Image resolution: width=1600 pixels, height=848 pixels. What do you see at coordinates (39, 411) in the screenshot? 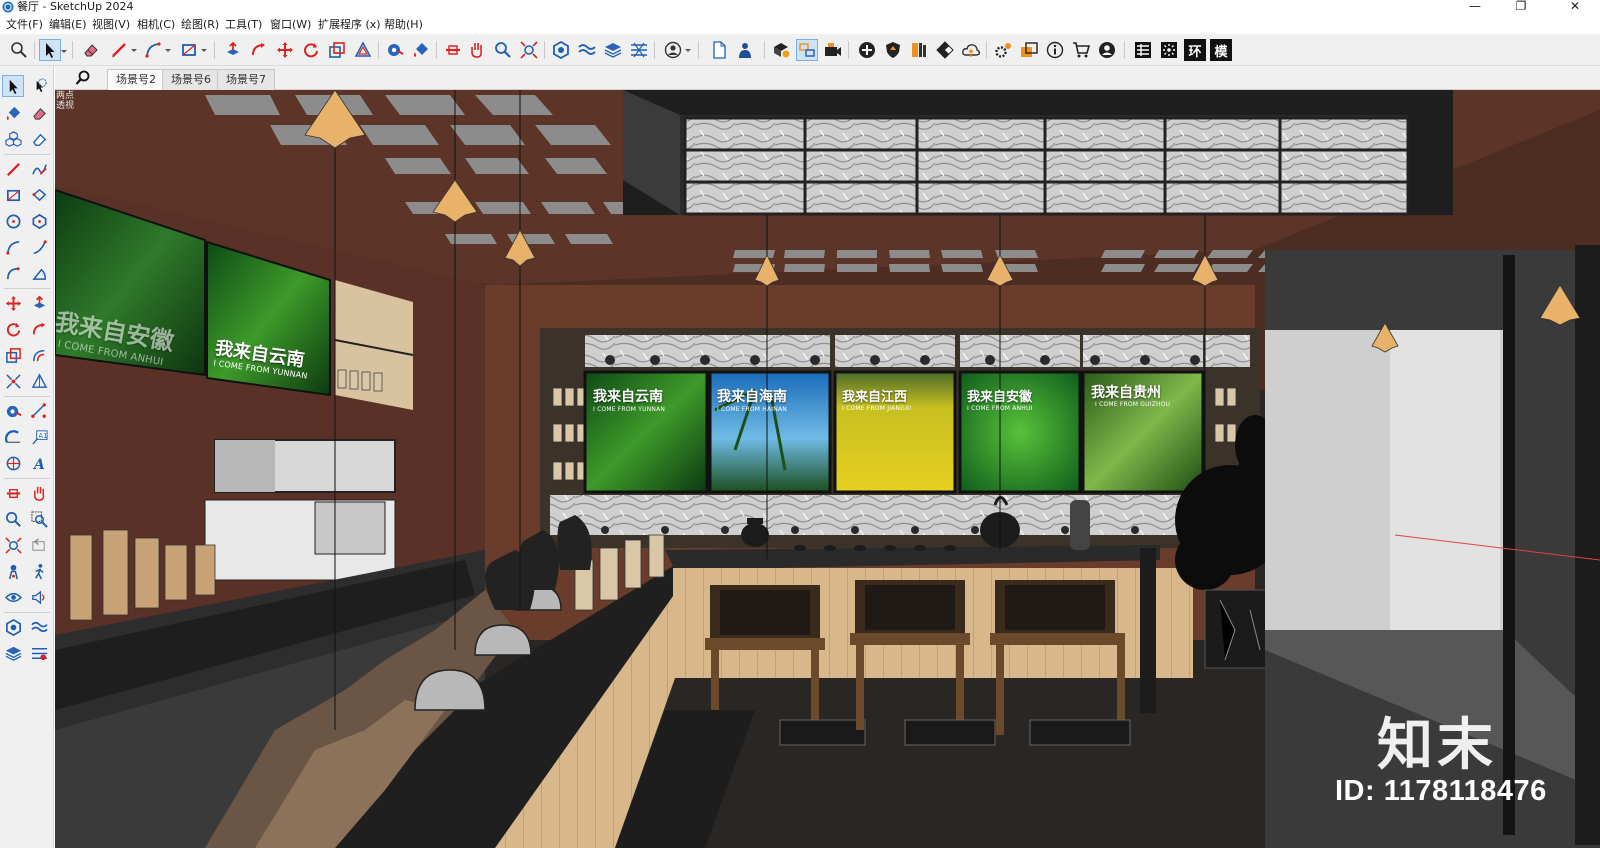
I see `dimension-icon` at bounding box center [39, 411].